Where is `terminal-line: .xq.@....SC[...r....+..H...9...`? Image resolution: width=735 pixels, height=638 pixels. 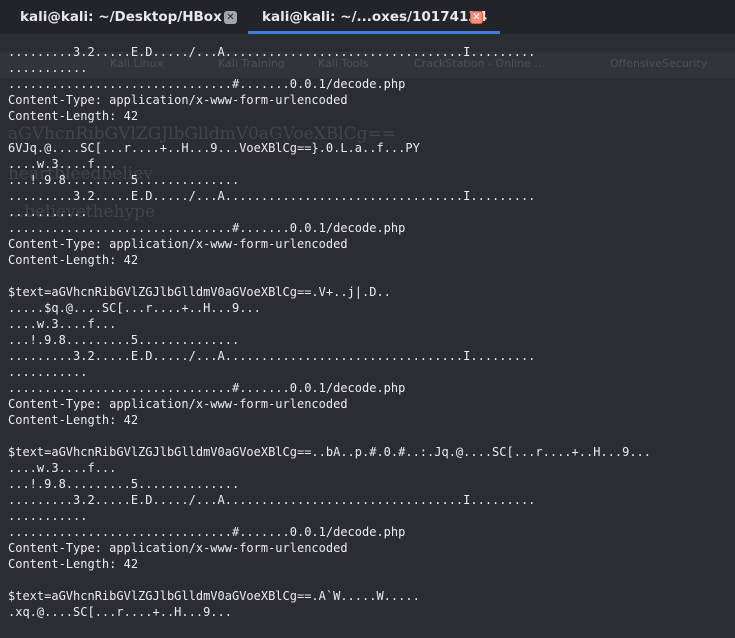
terminal-line: .xq.@....SC[...r....+..H...9... is located at coordinates (120, 612).